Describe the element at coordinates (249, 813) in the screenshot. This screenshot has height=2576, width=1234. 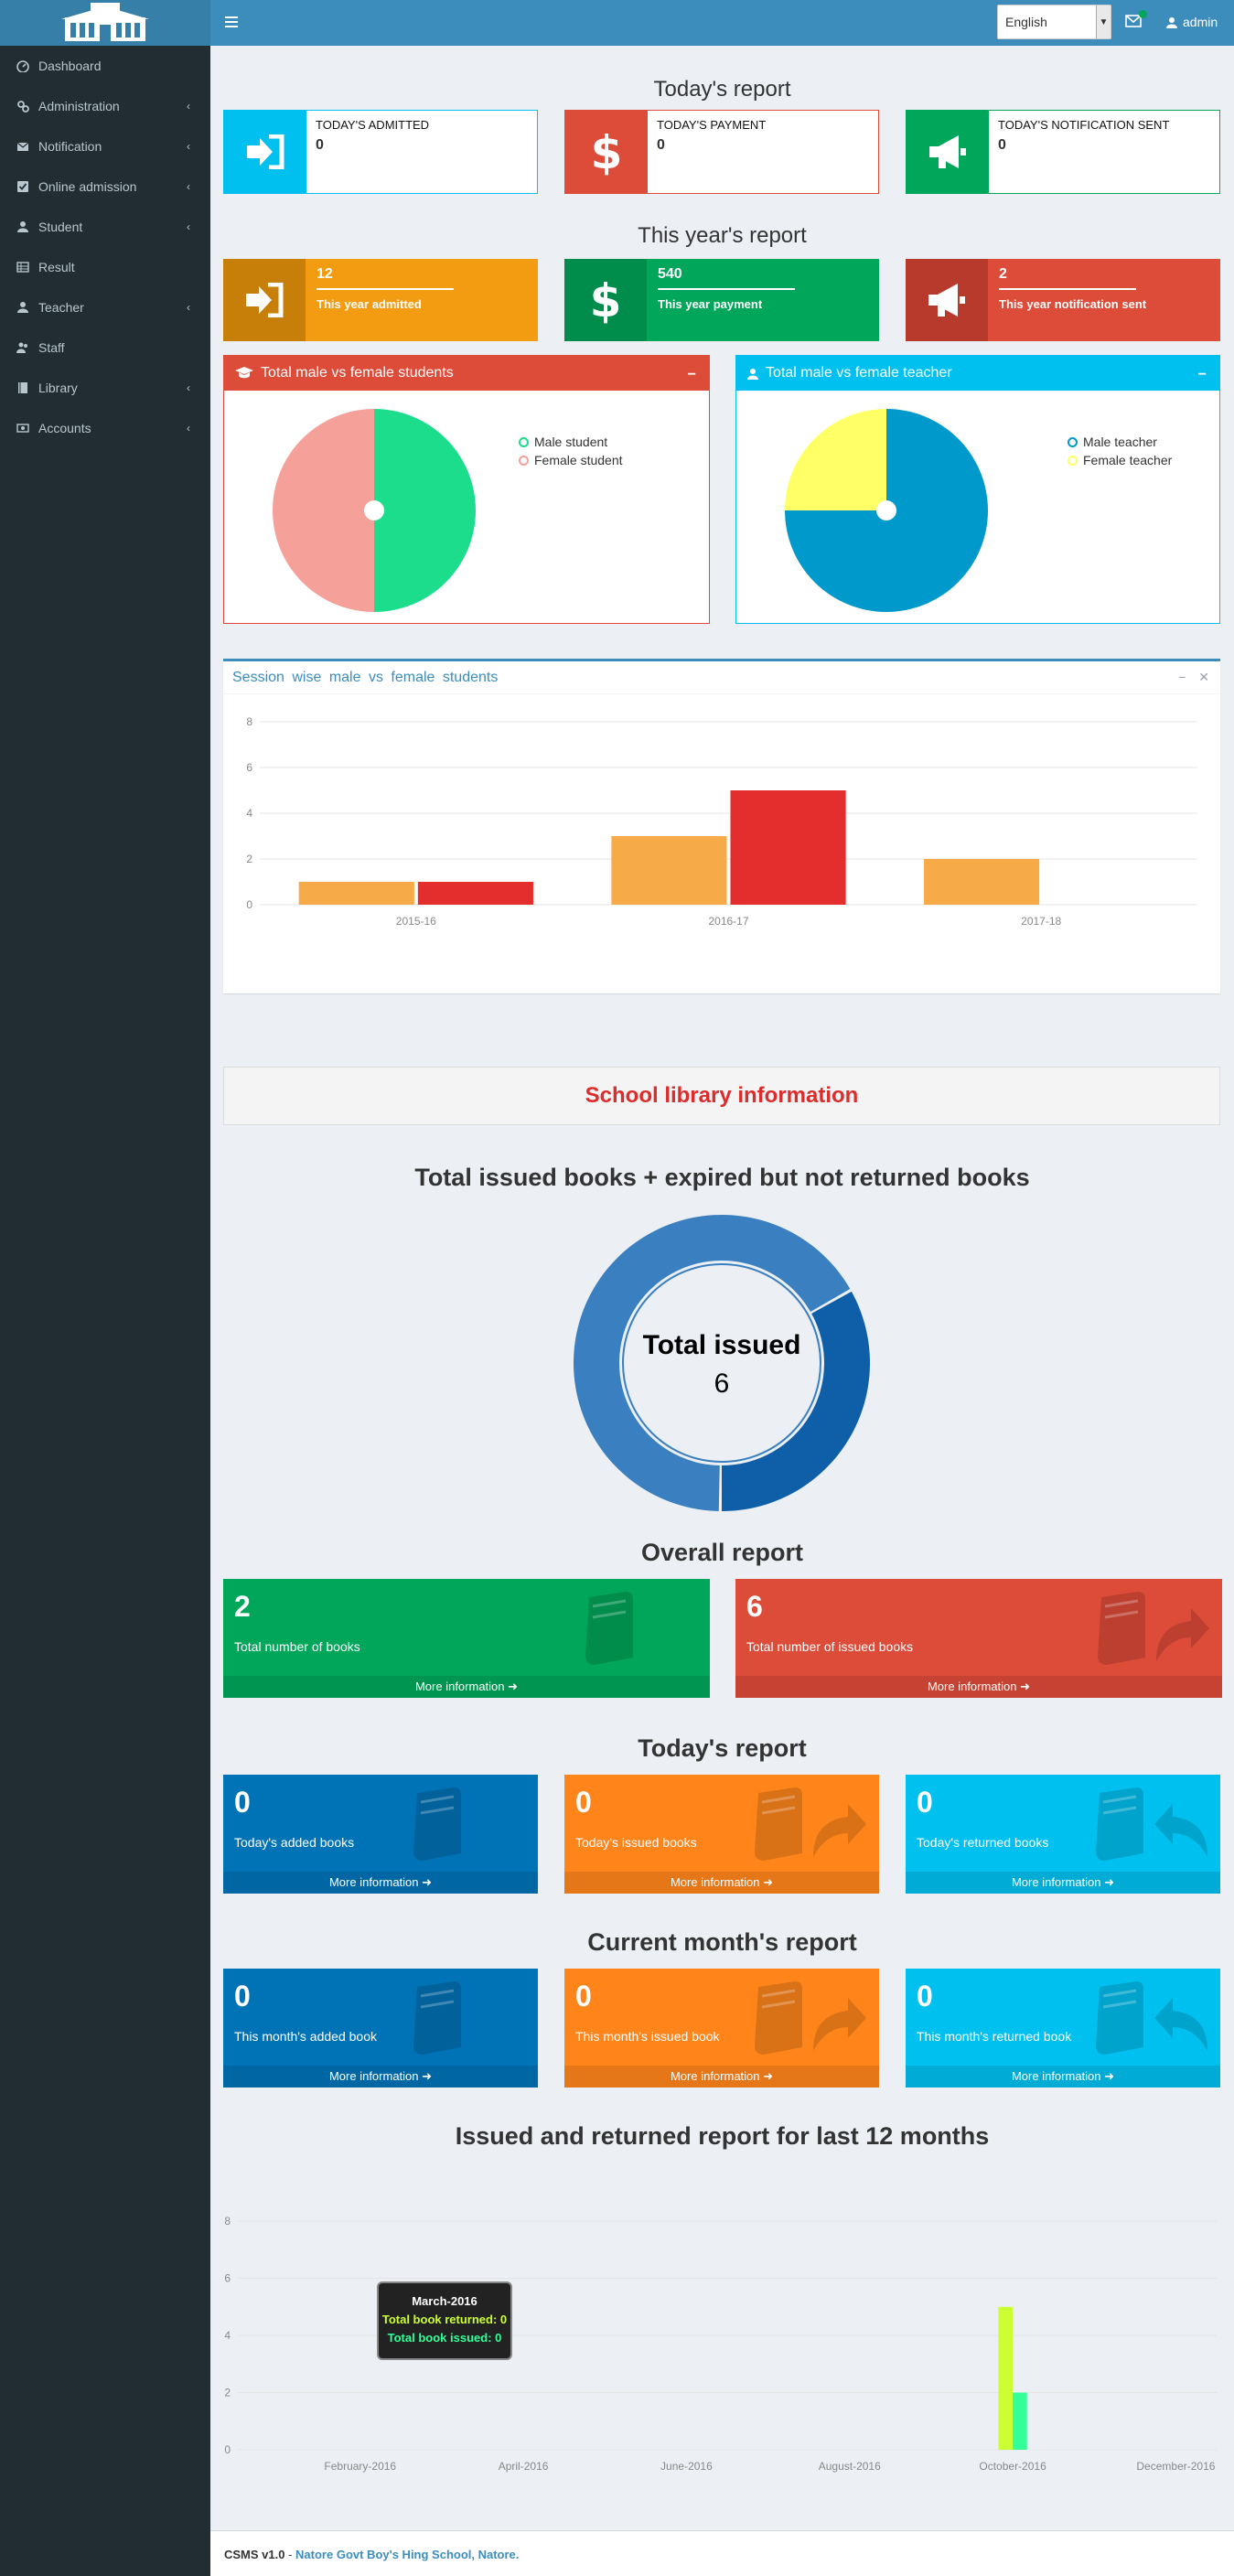
I see `y-tick-label: 4` at that location.